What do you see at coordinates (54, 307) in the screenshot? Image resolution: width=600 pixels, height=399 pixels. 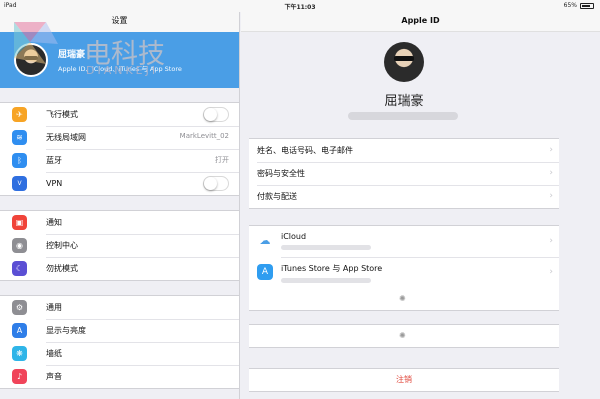 I see `settings-row-label: 通用` at bounding box center [54, 307].